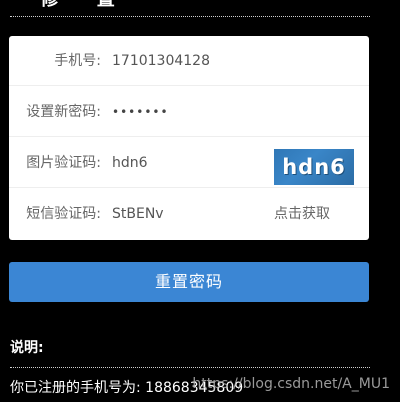  What do you see at coordinates (77, 61) in the screenshot?
I see `phone-label: 手机号:` at bounding box center [77, 61].